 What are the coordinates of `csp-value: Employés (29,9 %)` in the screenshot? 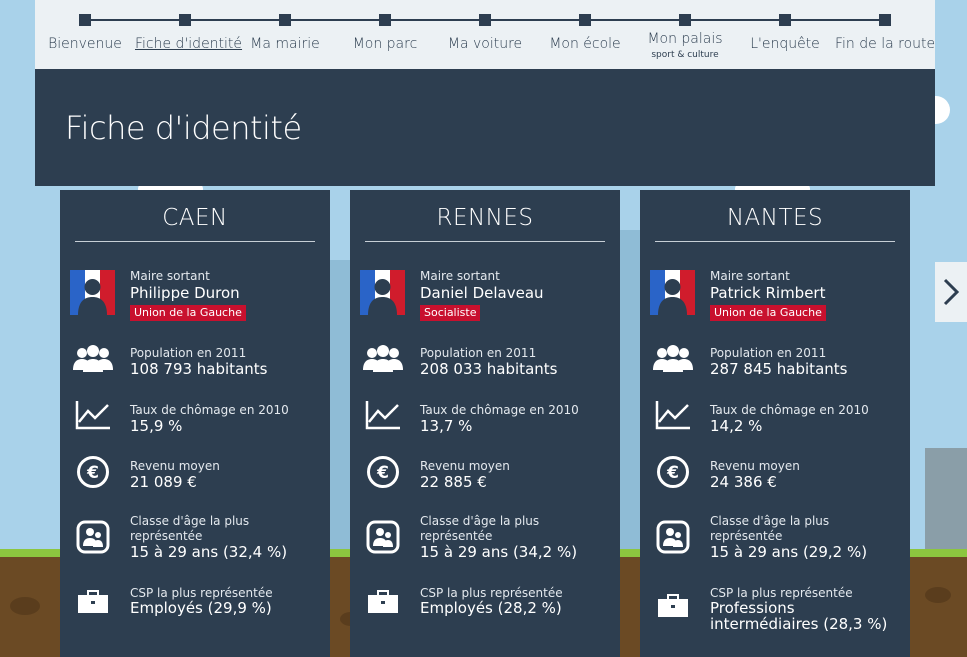 It's located at (201, 608).